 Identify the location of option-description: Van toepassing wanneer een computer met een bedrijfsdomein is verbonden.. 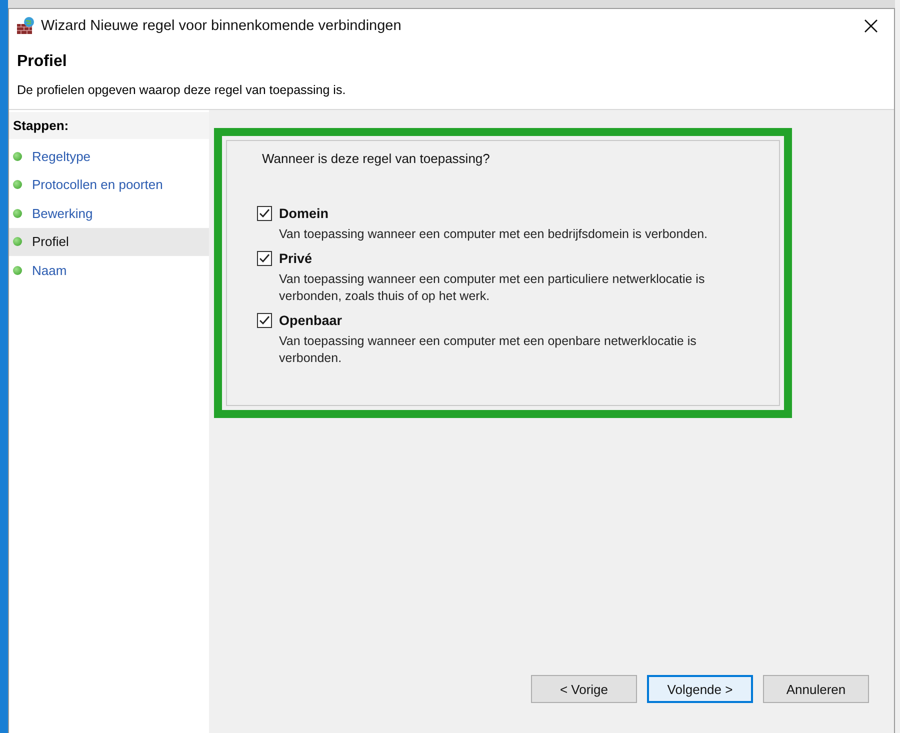
(494, 234).